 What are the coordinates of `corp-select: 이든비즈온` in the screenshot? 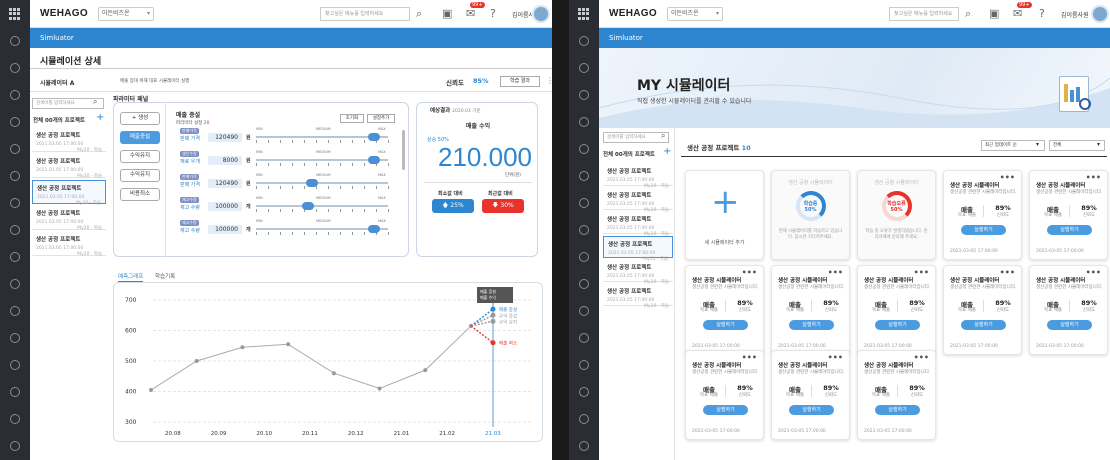 It's located at (695, 14).